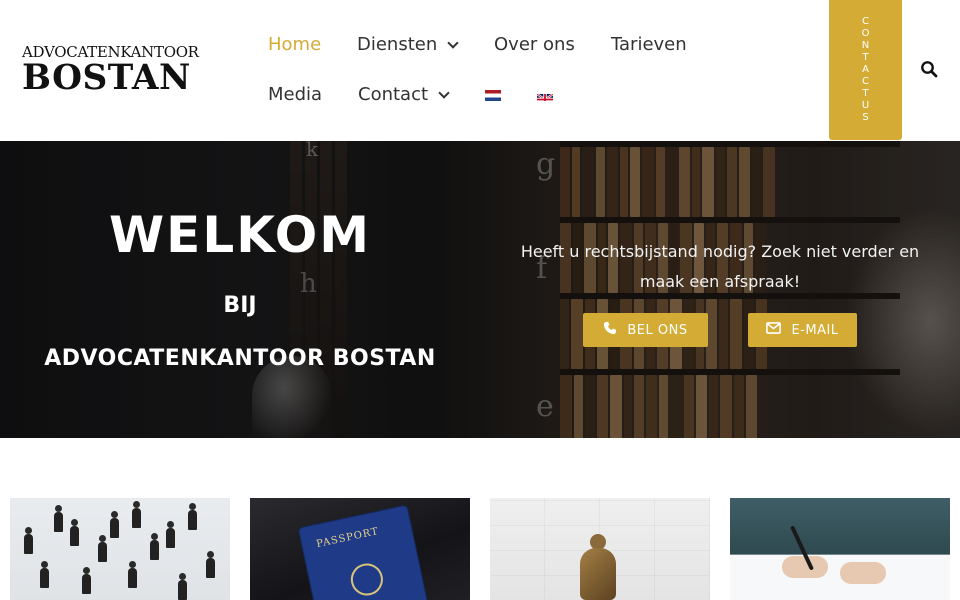  I want to click on site-logo: ADVOCATENKANTOOR BOSTAN, so click(110, 72).